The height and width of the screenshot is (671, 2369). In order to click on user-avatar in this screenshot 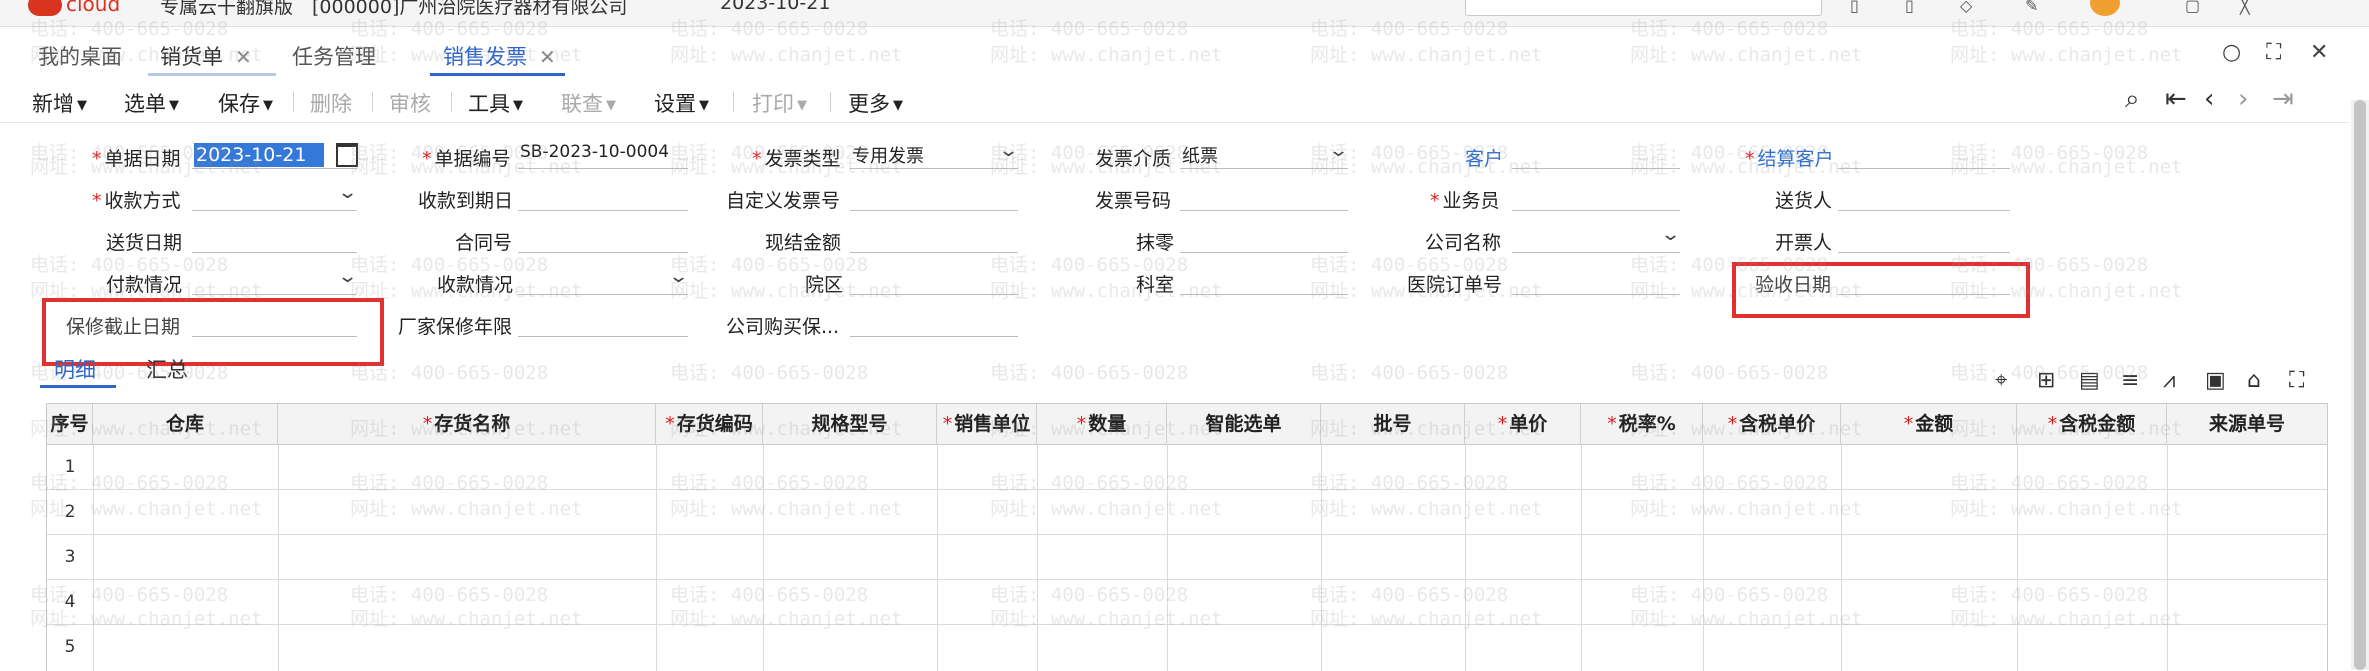, I will do `click(2105, 8)`.